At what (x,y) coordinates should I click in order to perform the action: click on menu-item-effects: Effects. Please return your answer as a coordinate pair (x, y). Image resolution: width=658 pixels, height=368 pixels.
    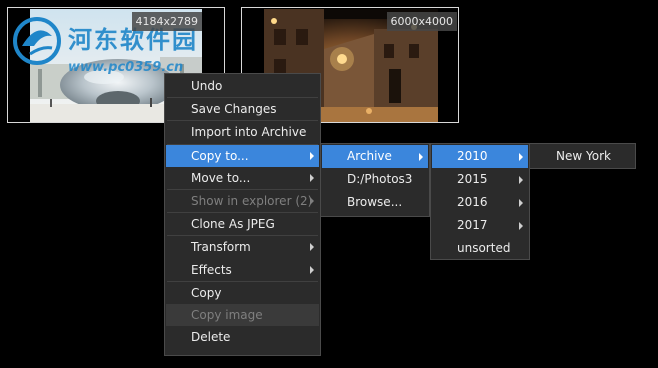
    Looking at the image, I should click on (242, 270).